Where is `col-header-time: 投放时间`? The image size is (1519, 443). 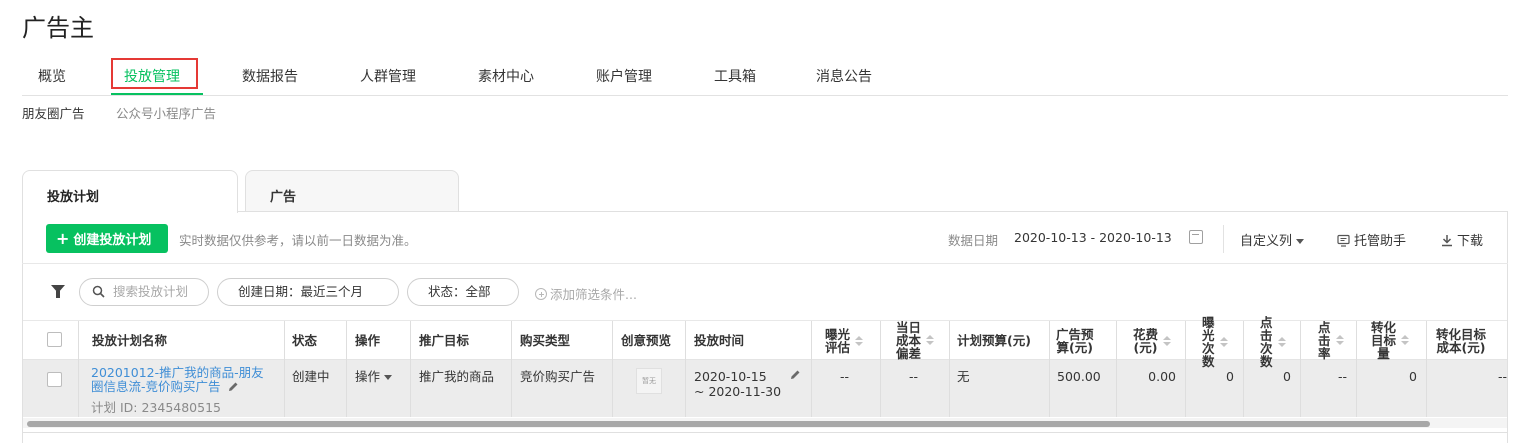
col-header-time: 投放时间 is located at coordinates (719, 340).